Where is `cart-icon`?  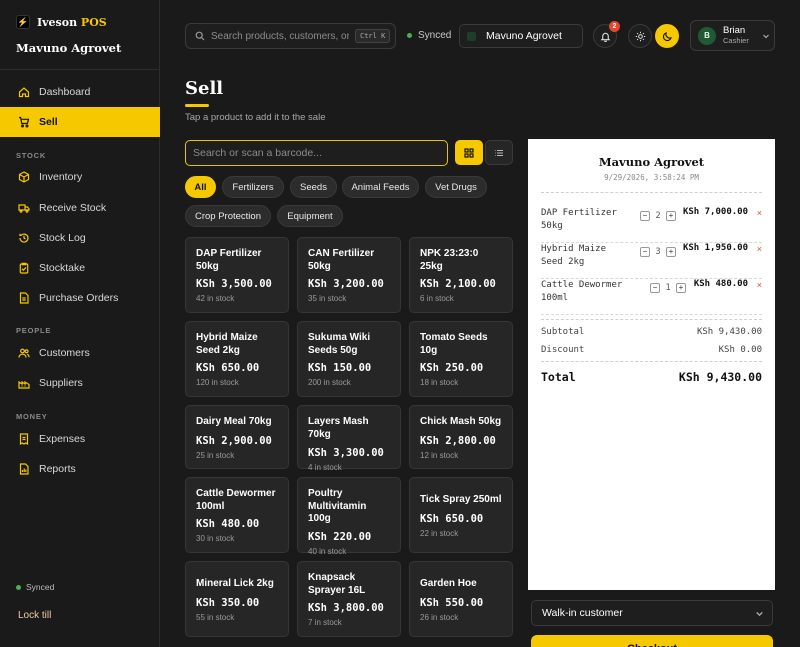 cart-icon is located at coordinates (24, 122).